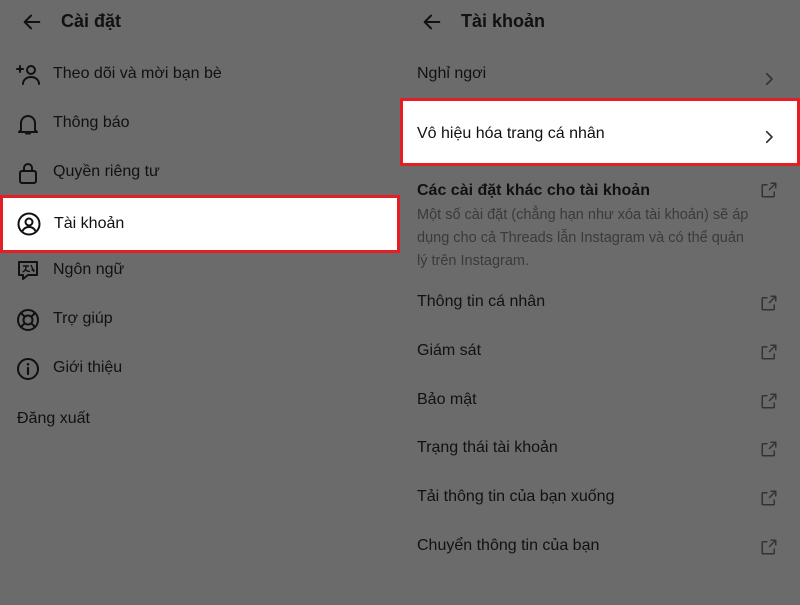 The image size is (800, 605). I want to click on account-item-label: Vô hiệu hóa trang cá nhân, so click(511, 133).